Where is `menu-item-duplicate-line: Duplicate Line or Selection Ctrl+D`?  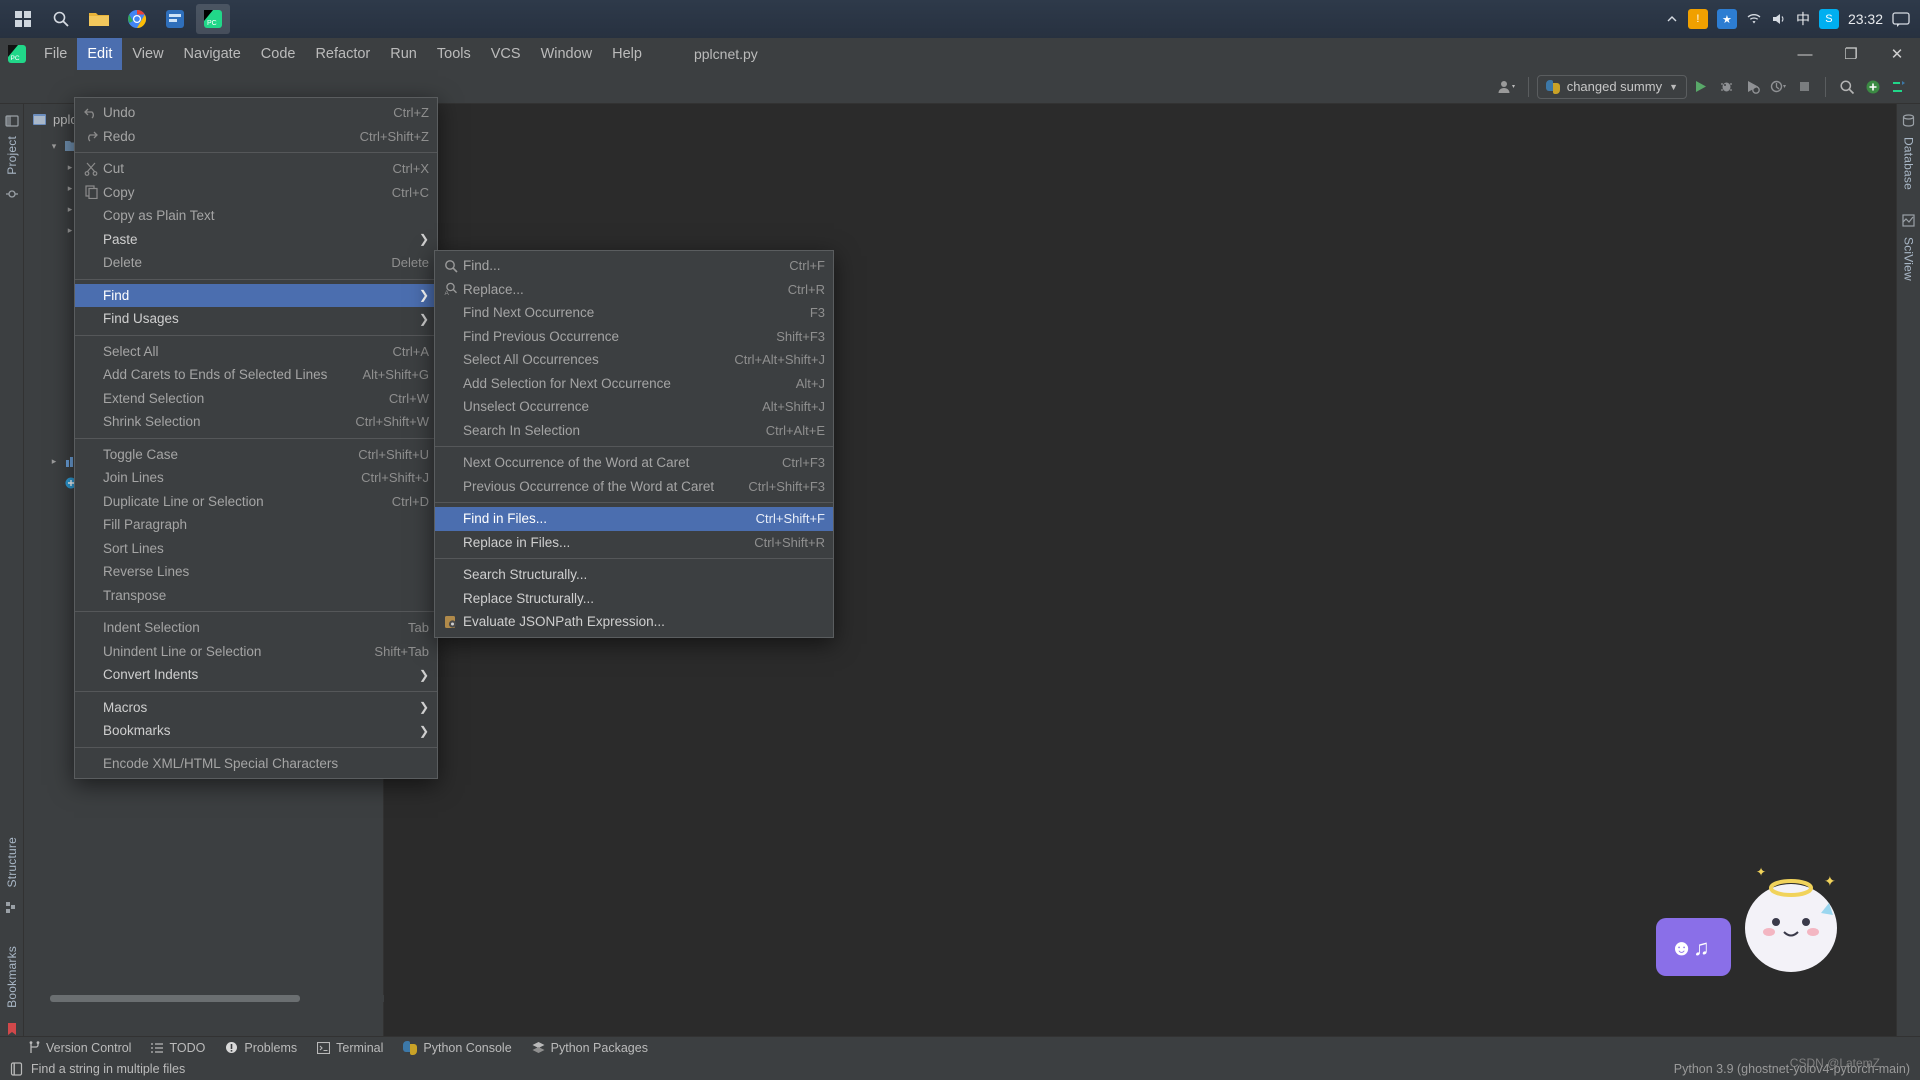
menu-item-duplicate-line: Duplicate Line or Selection Ctrl+D is located at coordinates (256, 502).